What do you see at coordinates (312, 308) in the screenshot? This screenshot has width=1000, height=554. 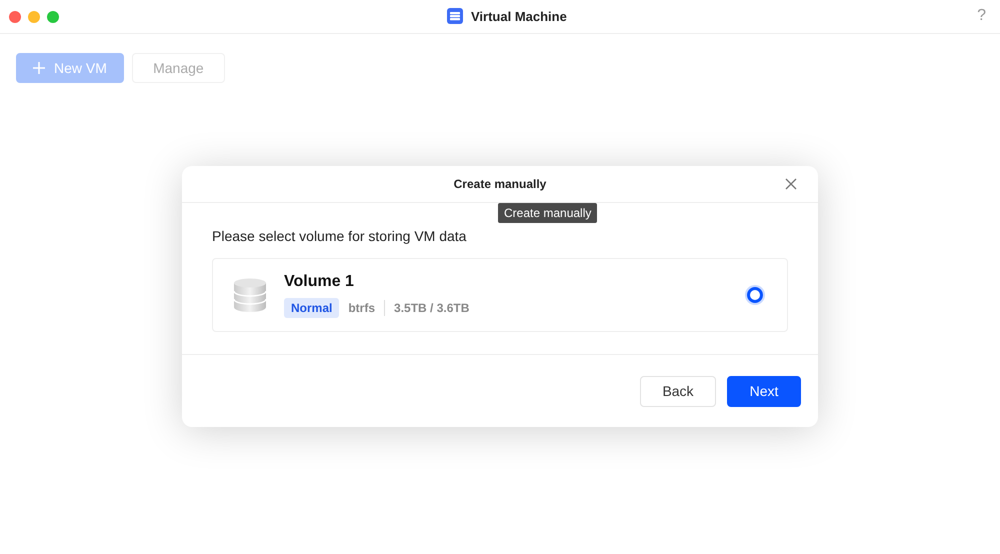 I see `status-badge: Normal` at bounding box center [312, 308].